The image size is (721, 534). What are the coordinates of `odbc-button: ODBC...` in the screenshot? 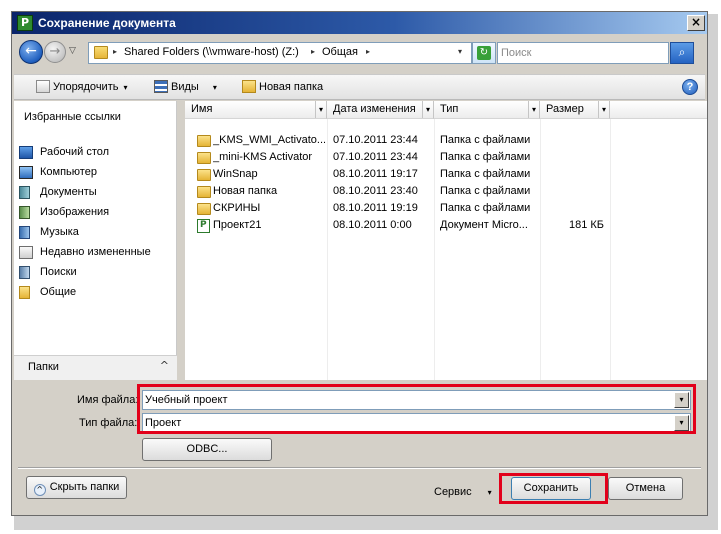 It's located at (207, 449).